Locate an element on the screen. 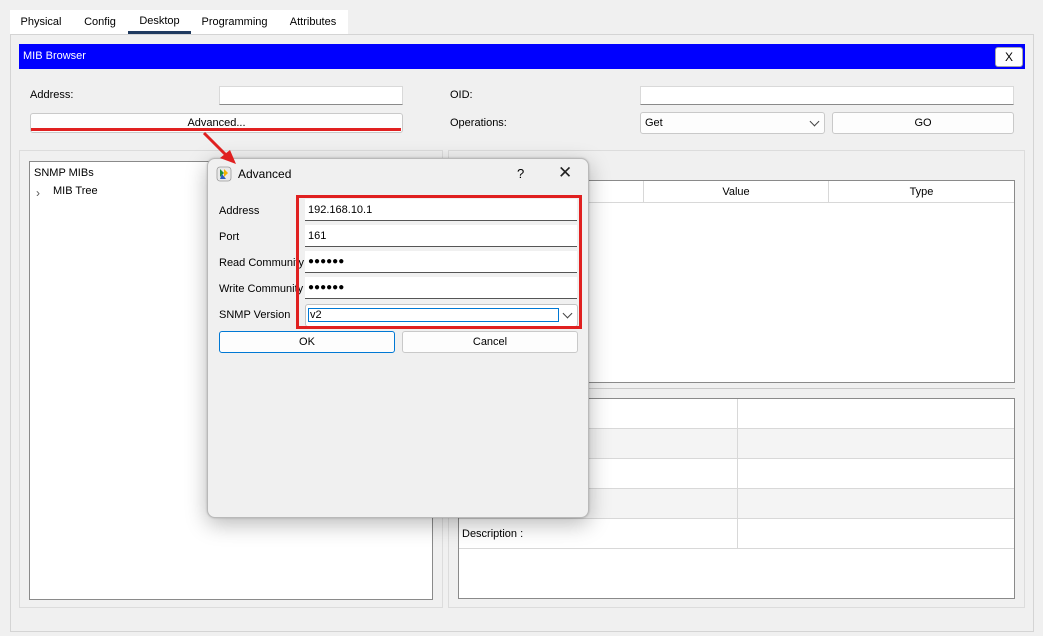  address-input is located at coordinates (311, 95).